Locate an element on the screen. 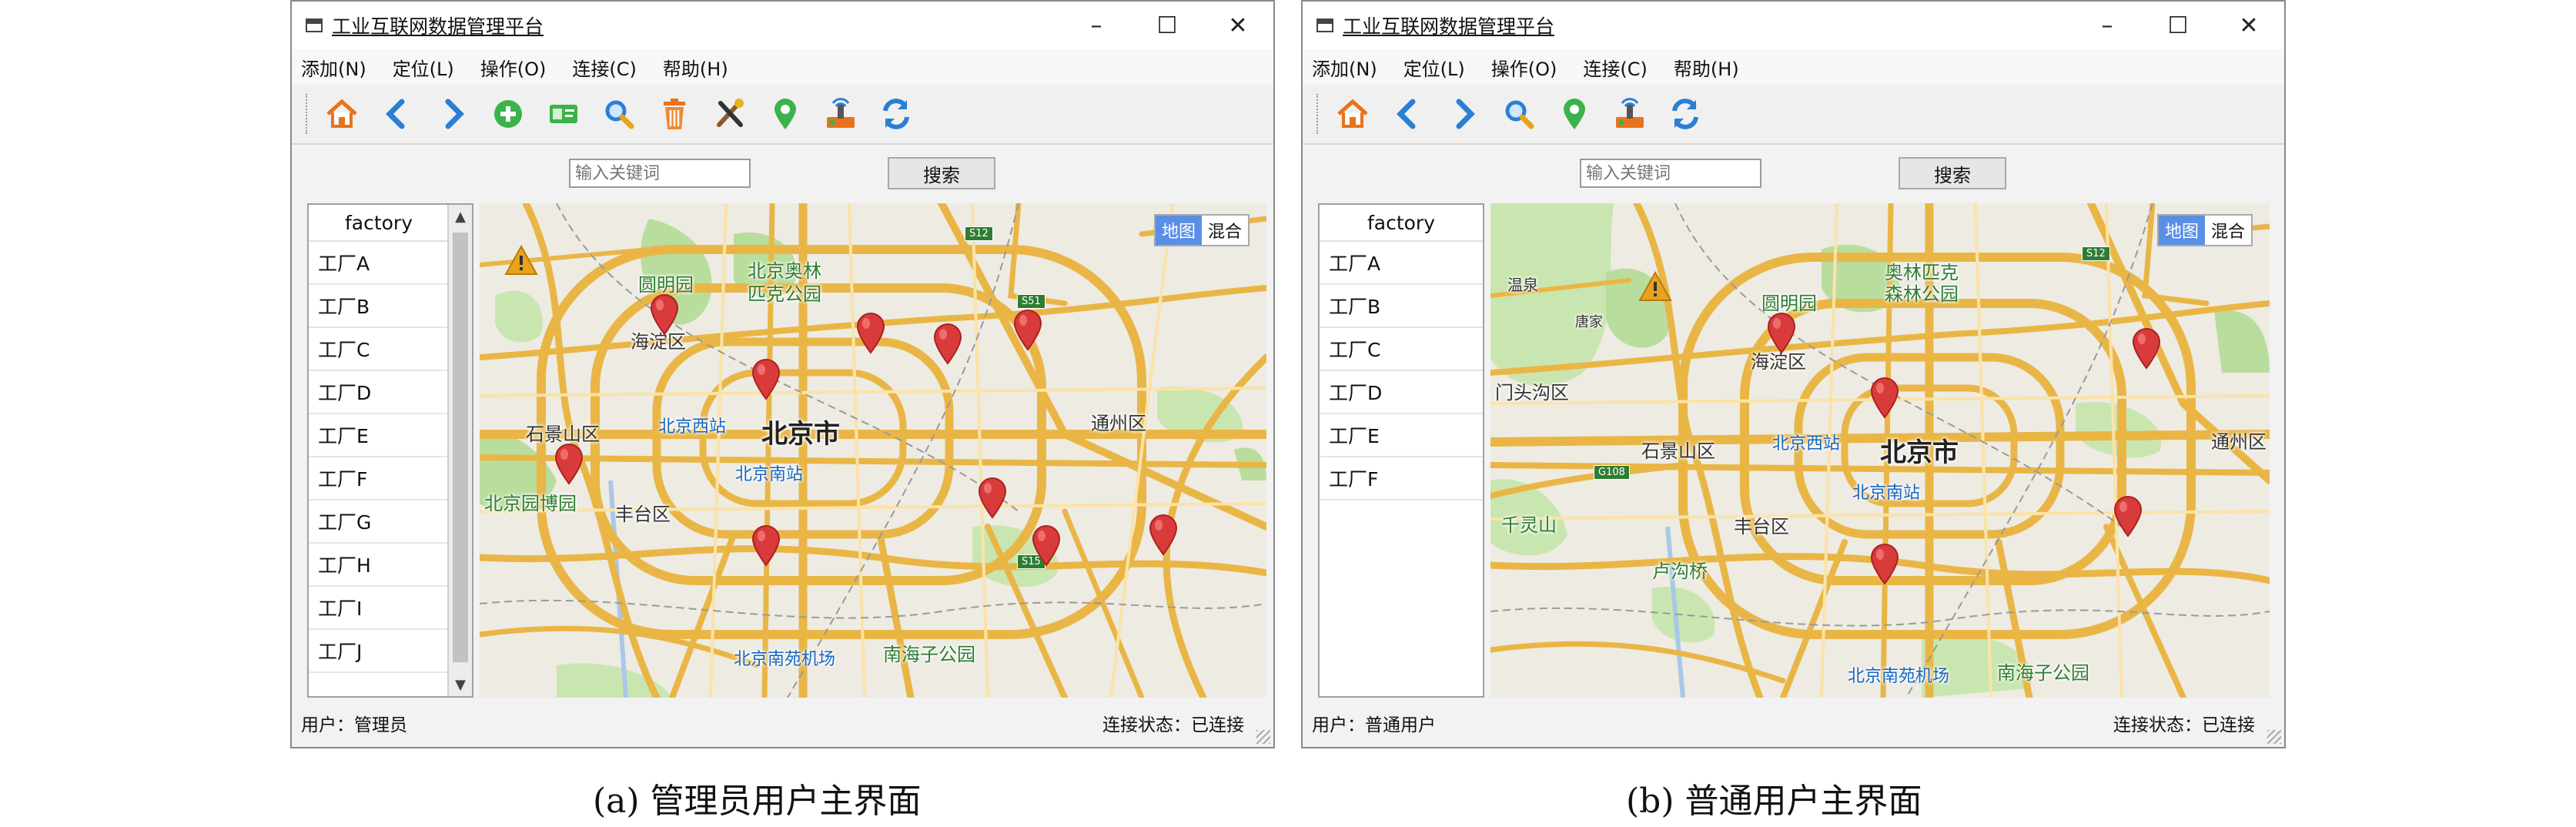 This screenshot has height=827, width=2576. status-user: 用户：普通用户 is located at coordinates (1374, 725).